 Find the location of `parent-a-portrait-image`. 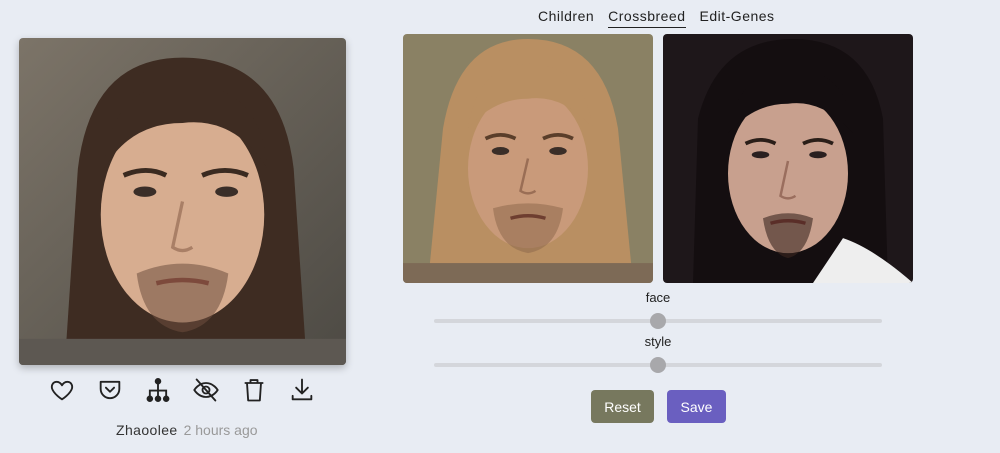

parent-a-portrait-image is located at coordinates (528, 158).